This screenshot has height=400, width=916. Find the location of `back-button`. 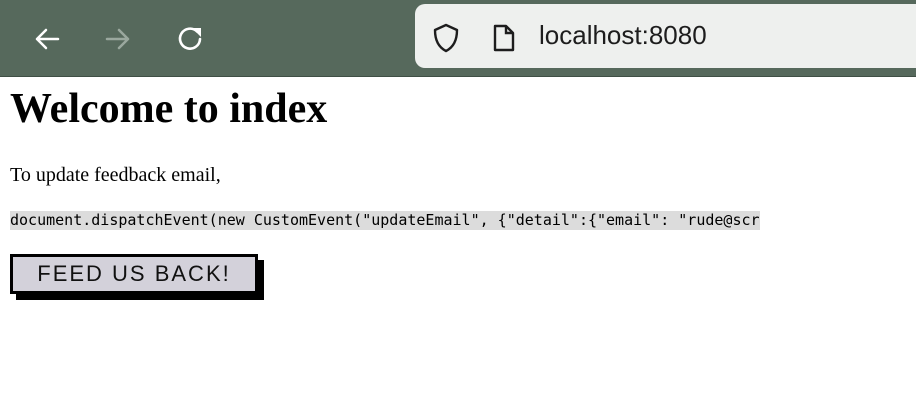

back-button is located at coordinates (47, 39).